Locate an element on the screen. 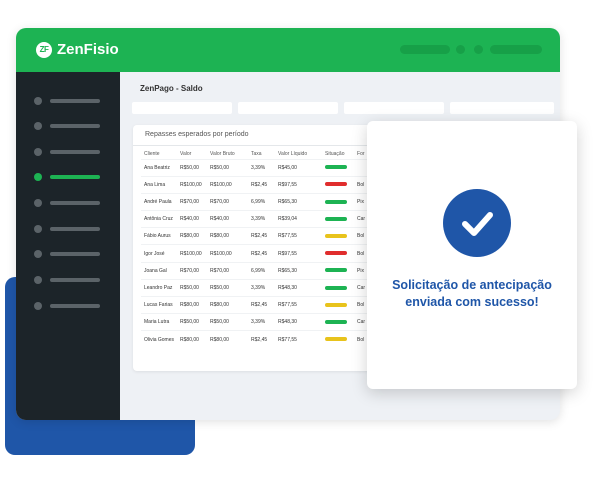  table-cell-taxa: 3,39% is located at coordinates (262, 322).